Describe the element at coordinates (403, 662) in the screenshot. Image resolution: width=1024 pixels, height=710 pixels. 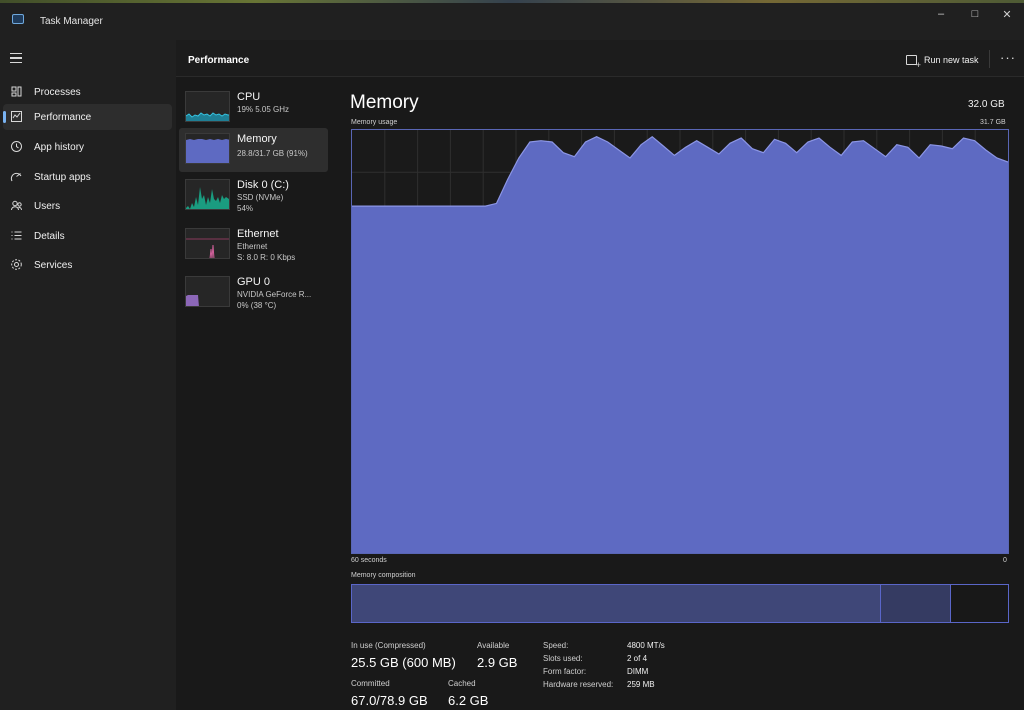
I see `in-use-value: 25.5 GB (600 MB)` at that location.